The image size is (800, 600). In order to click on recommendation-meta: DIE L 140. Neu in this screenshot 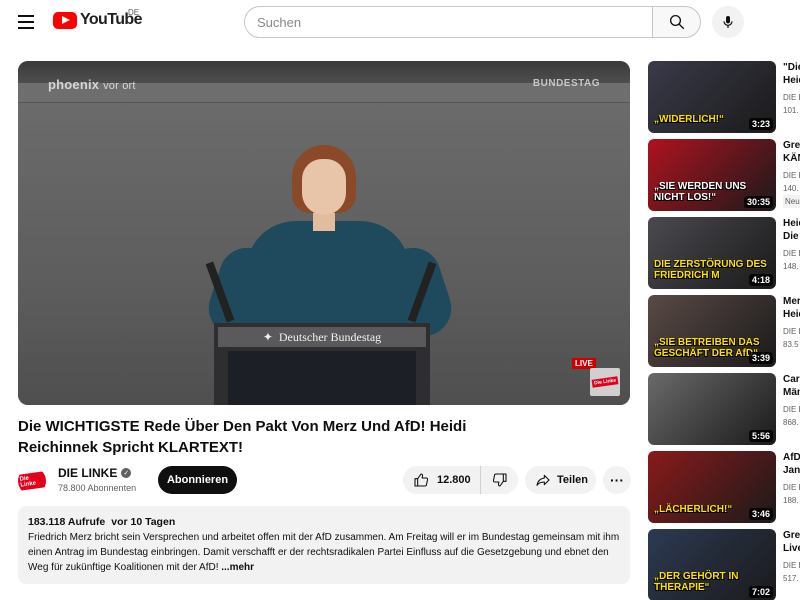, I will do `click(791, 188)`.